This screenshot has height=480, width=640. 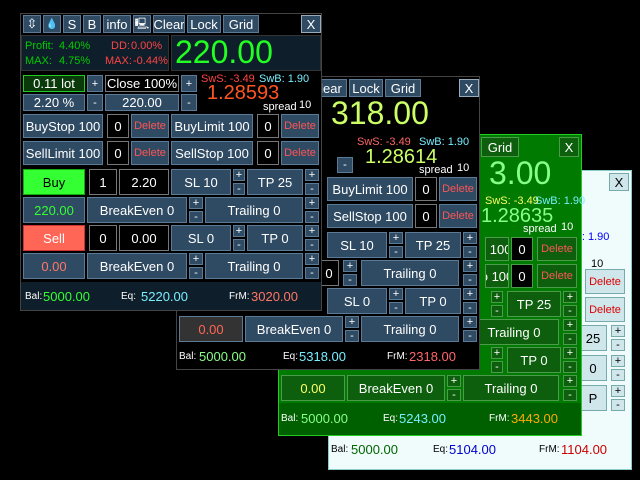 What do you see at coordinates (569, 147) in the screenshot?
I see `close-button-green: X` at bounding box center [569, 147].